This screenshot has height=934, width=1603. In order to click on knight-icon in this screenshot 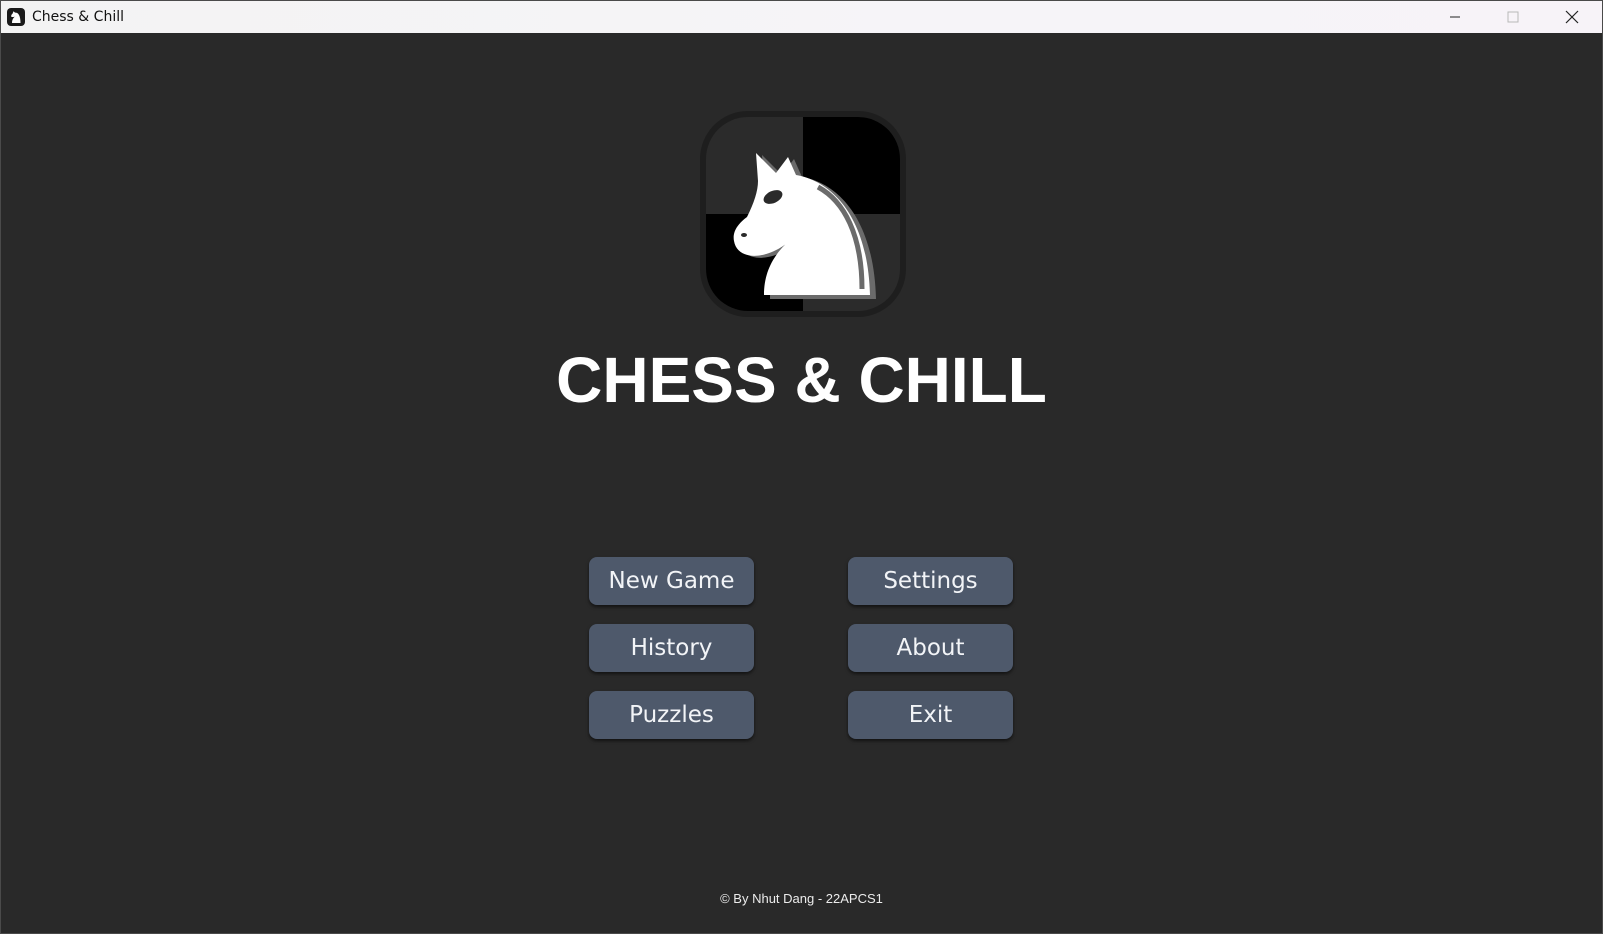, I will do `click(16, 17)`.